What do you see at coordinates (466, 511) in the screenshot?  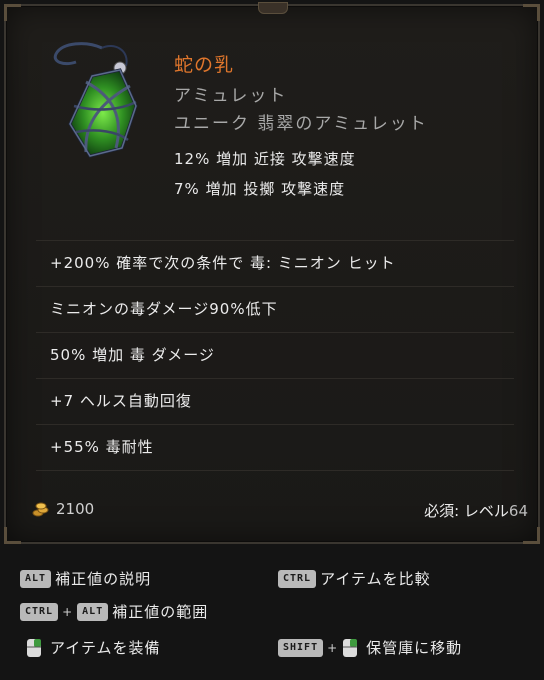 I see `requirement-label: 必須: レベル` at bounding box center [466, 511].